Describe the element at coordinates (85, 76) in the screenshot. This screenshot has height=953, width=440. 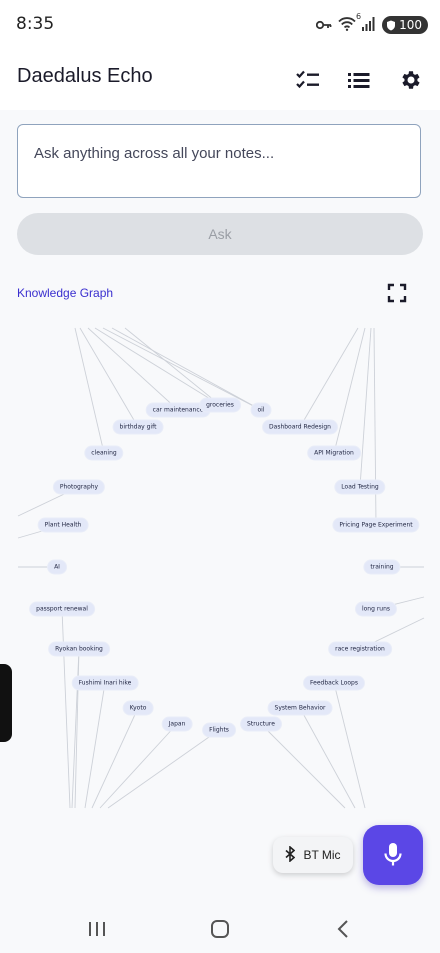
I see `app-title: Daedalus Echo` at that location.